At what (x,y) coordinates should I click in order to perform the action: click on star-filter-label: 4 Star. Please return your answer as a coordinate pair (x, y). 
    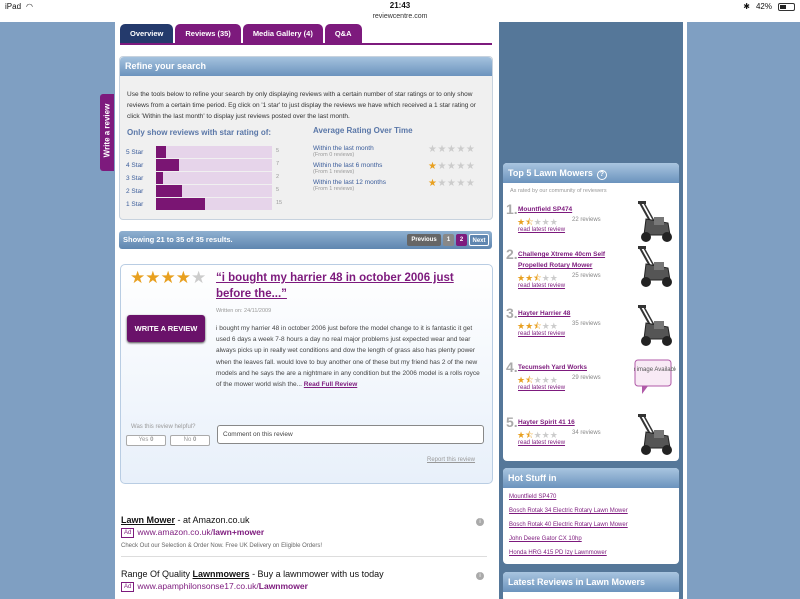
    Looking at the image, I should click on (141, 165).